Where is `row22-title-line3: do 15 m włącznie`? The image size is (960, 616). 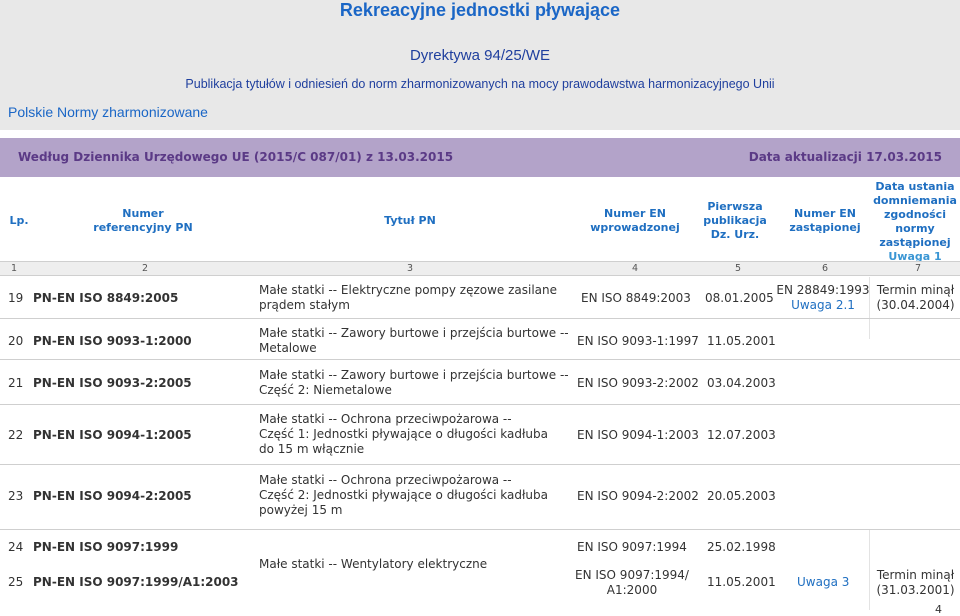
row22-title-line3: do 15 m włącznie is located at coordinates (312, 449).